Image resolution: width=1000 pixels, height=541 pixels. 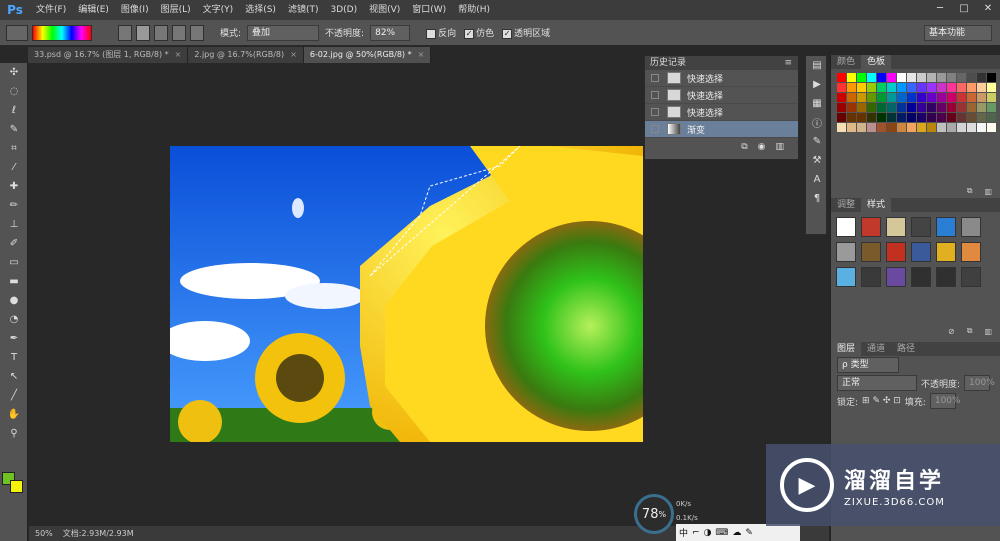 I want to click on network-speed-widget: 78%, so click(x=654, y=514).